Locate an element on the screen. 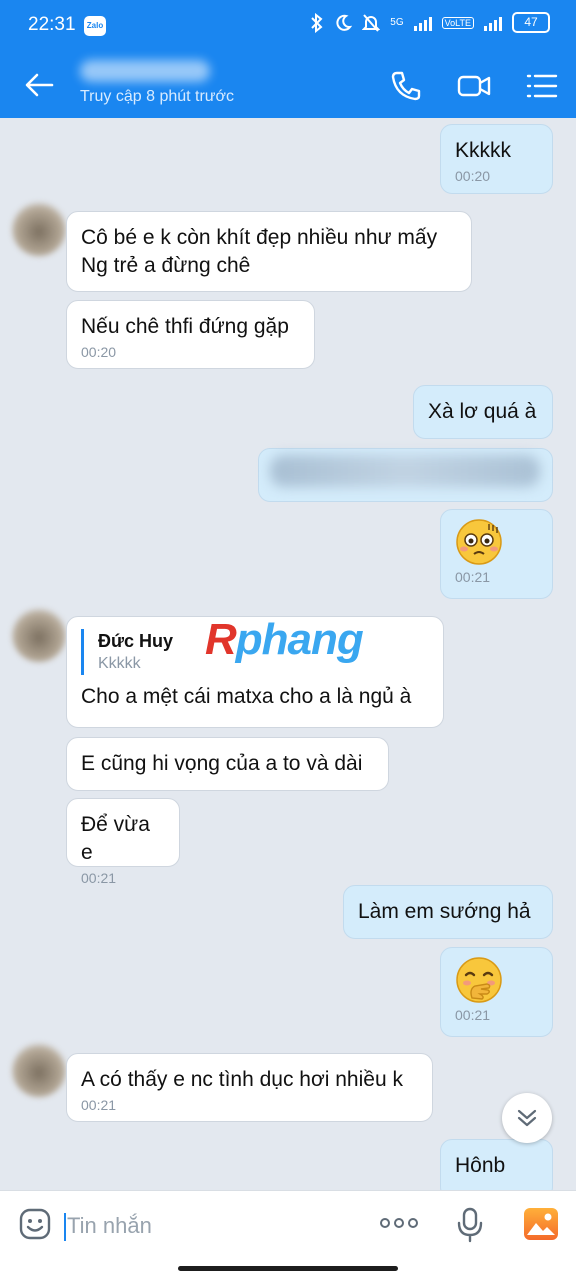  chat-header: Truy cập 8 phút trước is located at coordinates (288, 85).